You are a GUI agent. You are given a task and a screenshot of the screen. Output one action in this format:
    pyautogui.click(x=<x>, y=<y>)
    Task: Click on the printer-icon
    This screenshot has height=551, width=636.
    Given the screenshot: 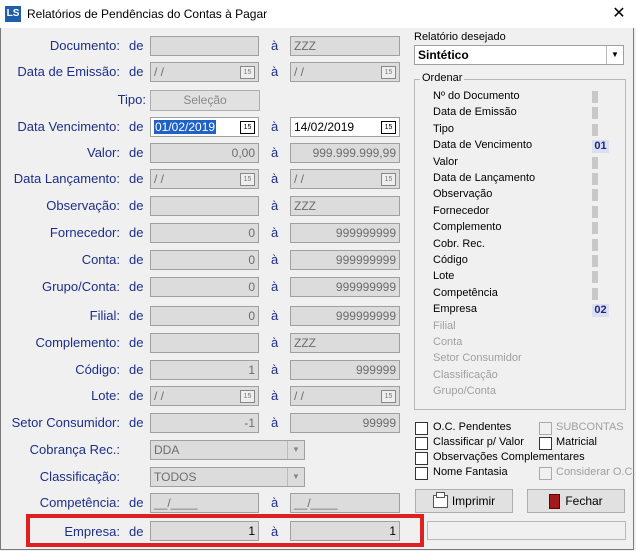 What is the action you would take?
    pyautogui.click(x=440, y=500)
    